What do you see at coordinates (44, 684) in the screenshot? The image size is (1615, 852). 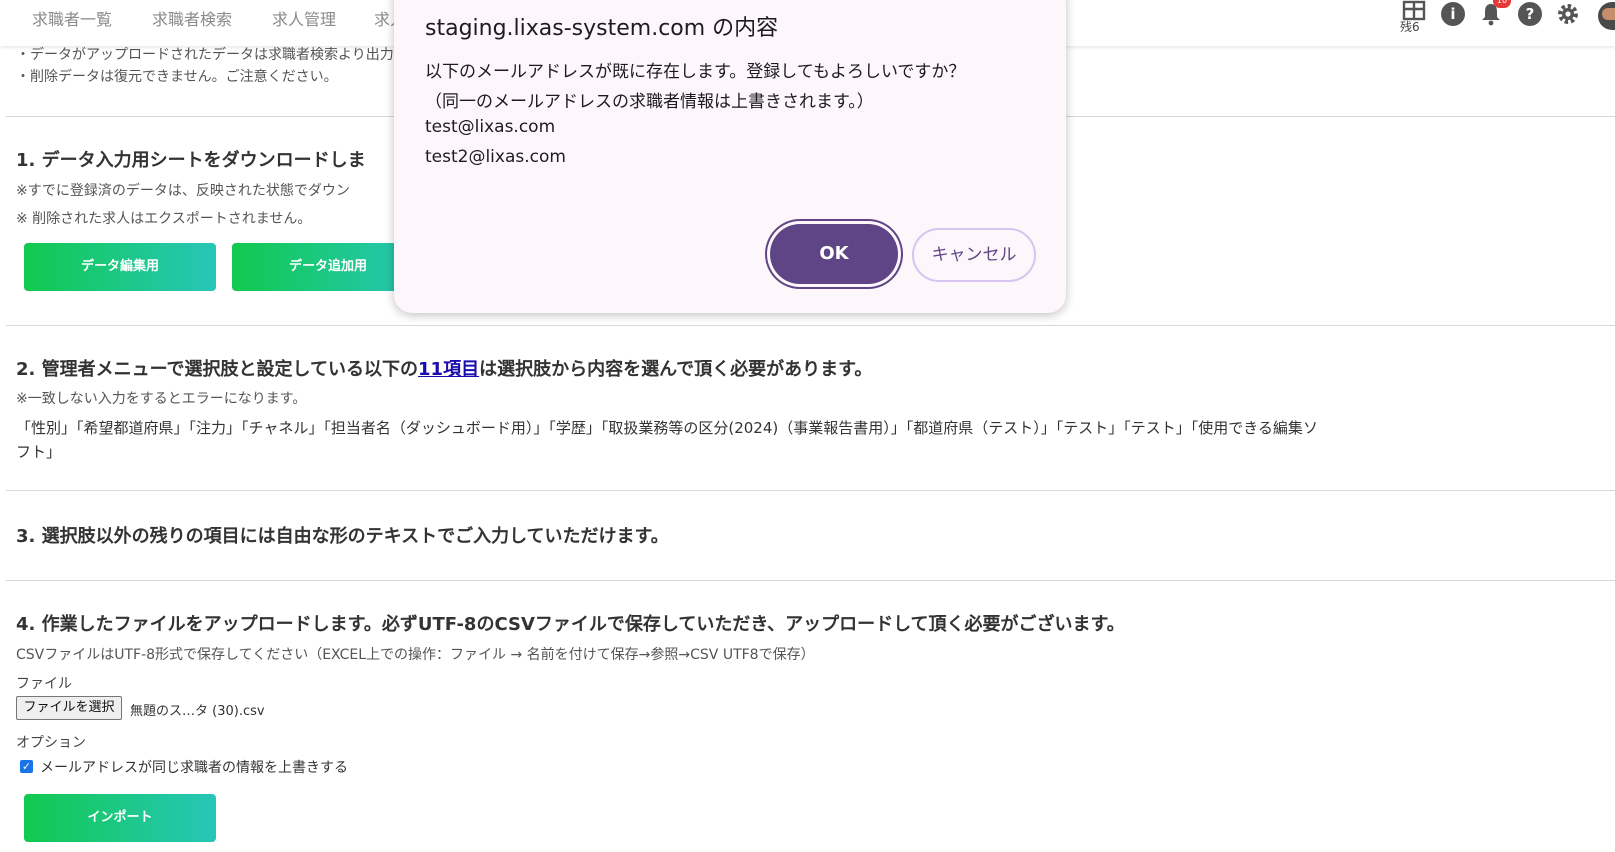 I see `file-label: ファイル` at bounding box center [44, 684].